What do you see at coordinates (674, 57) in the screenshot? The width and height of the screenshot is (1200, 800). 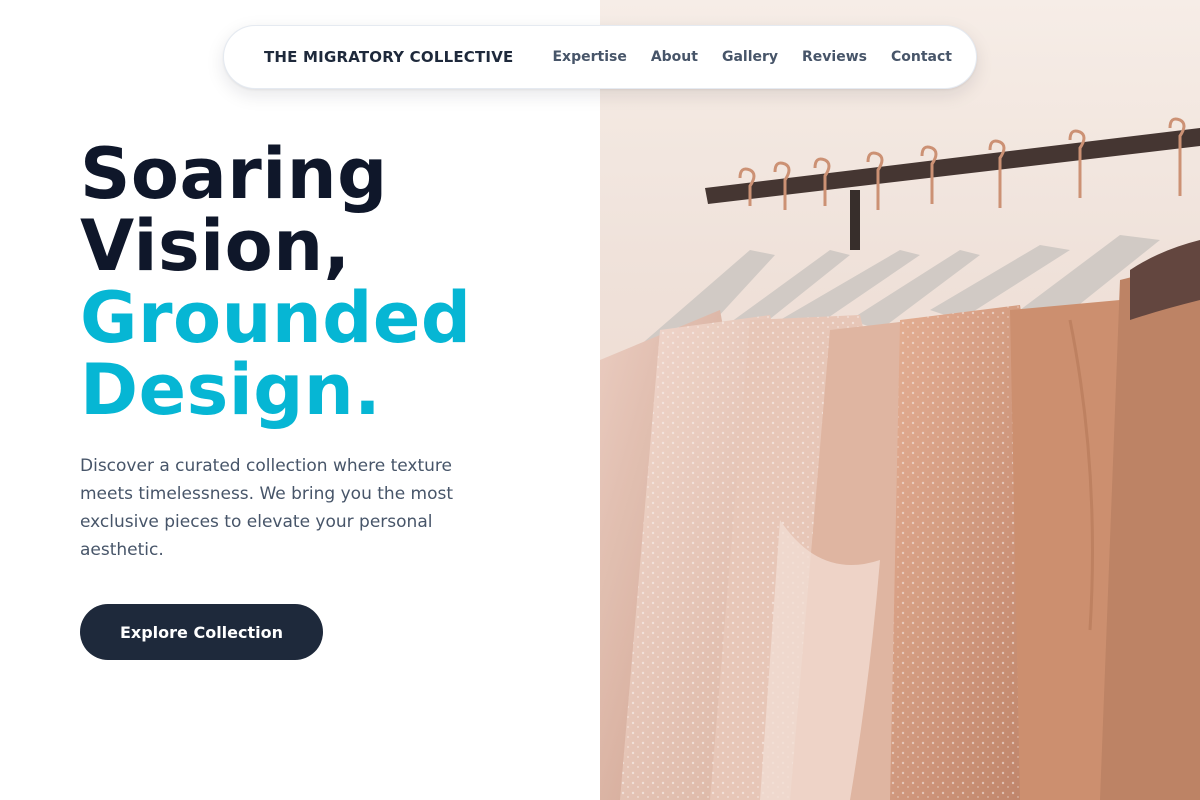 I see `nav-link-about: About` at bounding box center [674, 57].